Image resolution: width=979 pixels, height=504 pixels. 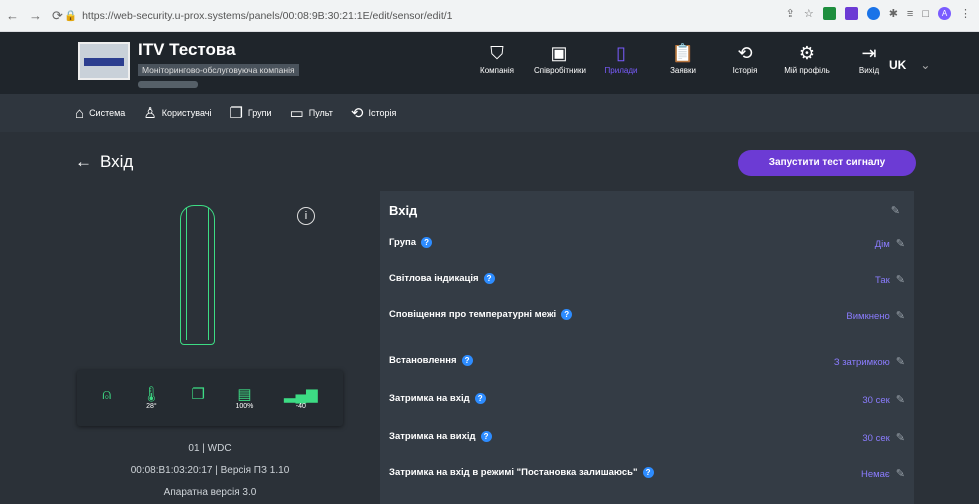 What do you see at coordinates (683, 53) in the screenshot?
I see `clipboard-icon: 📋` at bounding box center [683, 53].